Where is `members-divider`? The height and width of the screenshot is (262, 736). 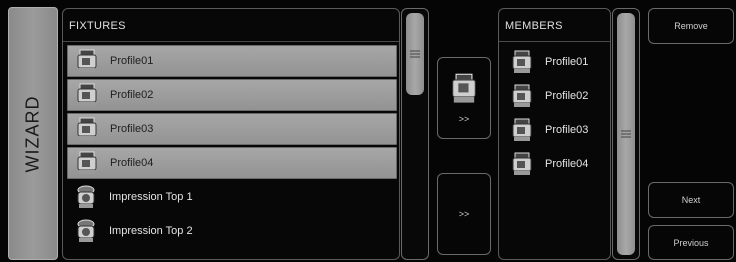 members-divider is located at coordinates (554, 41).